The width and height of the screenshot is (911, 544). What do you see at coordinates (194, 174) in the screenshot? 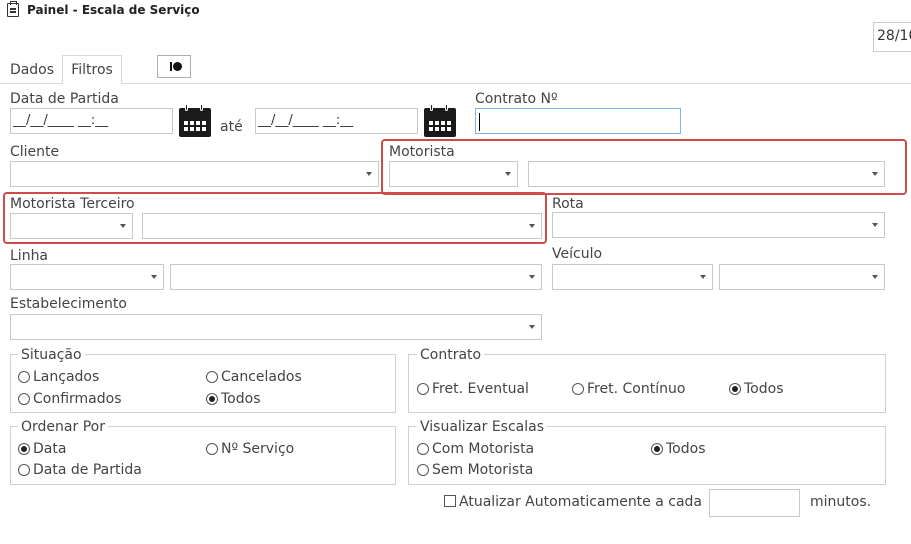
I see `cliente-select` at bounding box center [194, 174].